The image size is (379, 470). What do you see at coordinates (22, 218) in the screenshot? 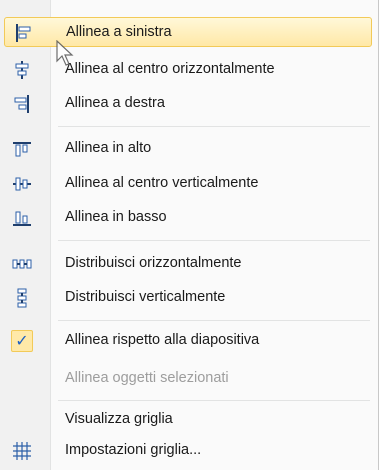
I see `align-bottom-icon` at bounding box center [22, 218].